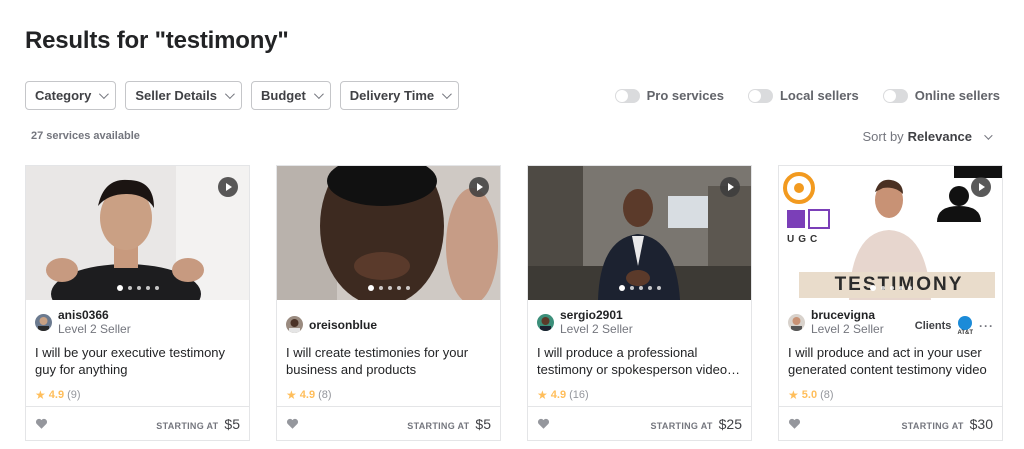 The image size is (1024, 449). I want to click on sort-prefix: Sort by, so click(883, 136).